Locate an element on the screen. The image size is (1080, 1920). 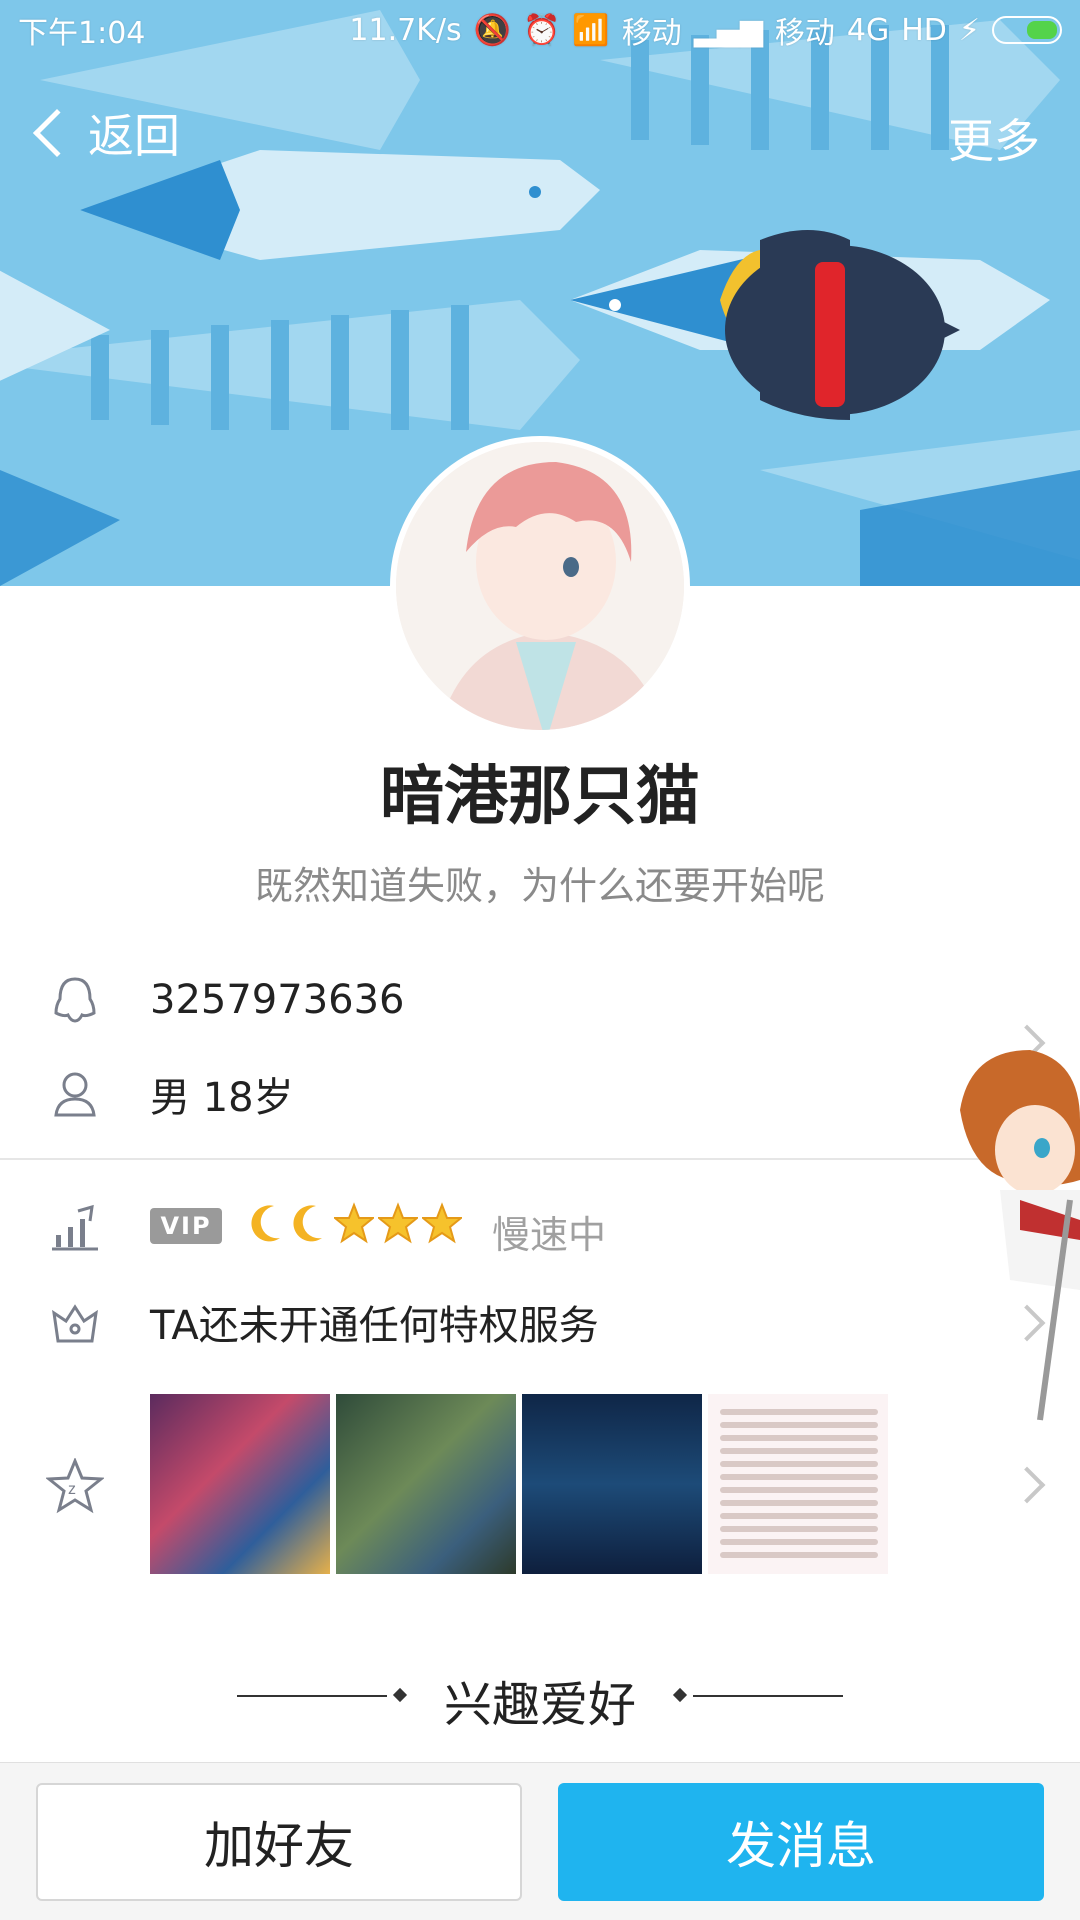
avatar-illustration is located at coordinates (540, 586).